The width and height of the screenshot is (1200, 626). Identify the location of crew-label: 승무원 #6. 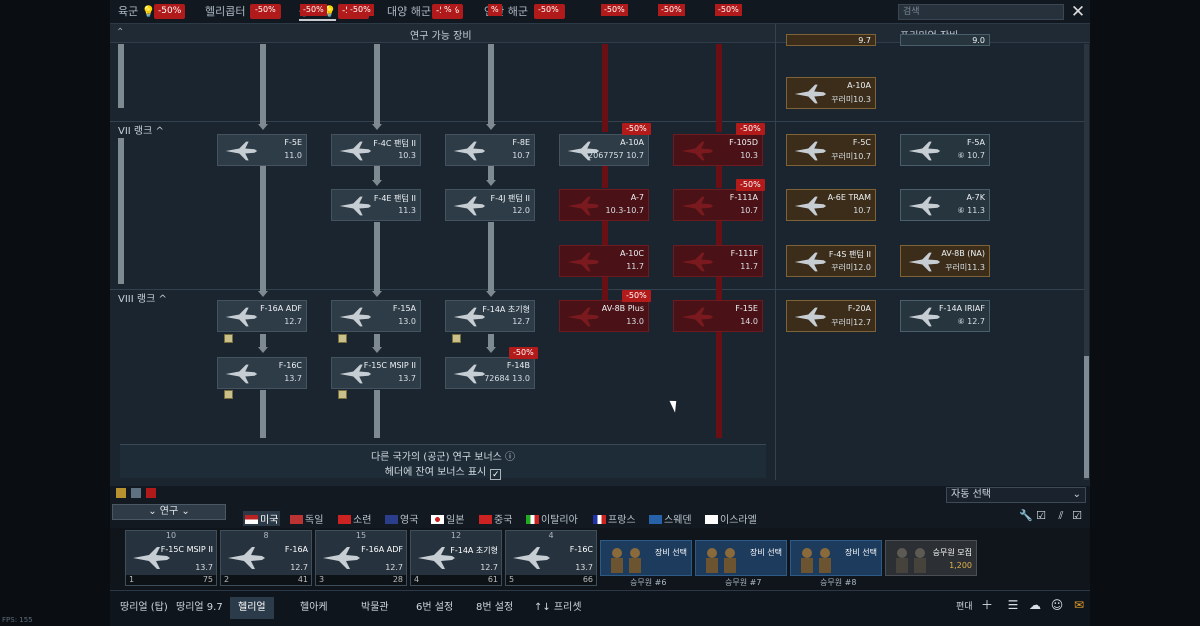
(648, 582).